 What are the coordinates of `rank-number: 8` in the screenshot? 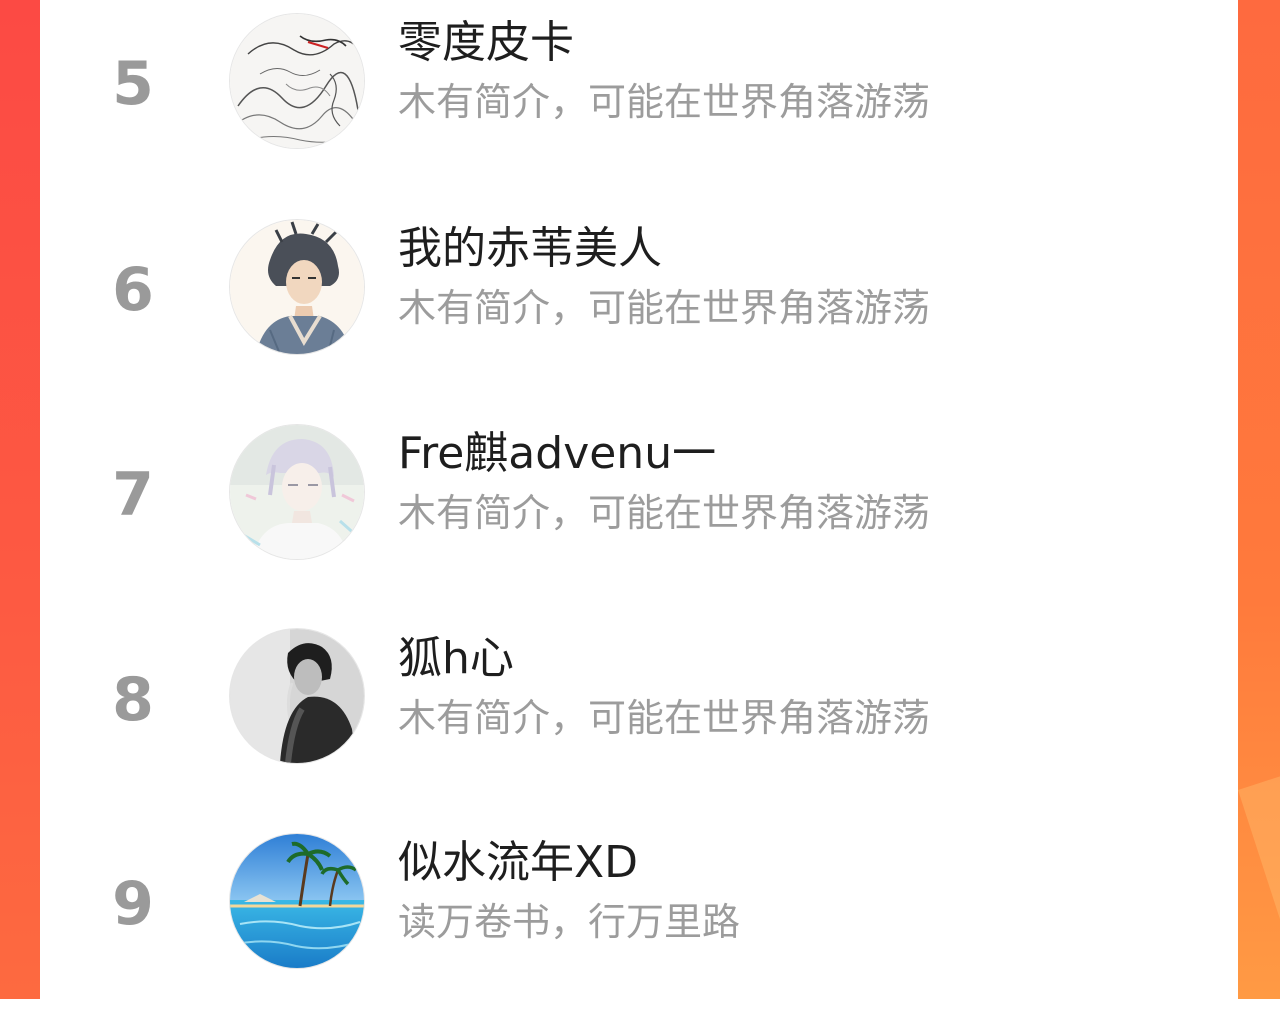 It's located at (133, 700).